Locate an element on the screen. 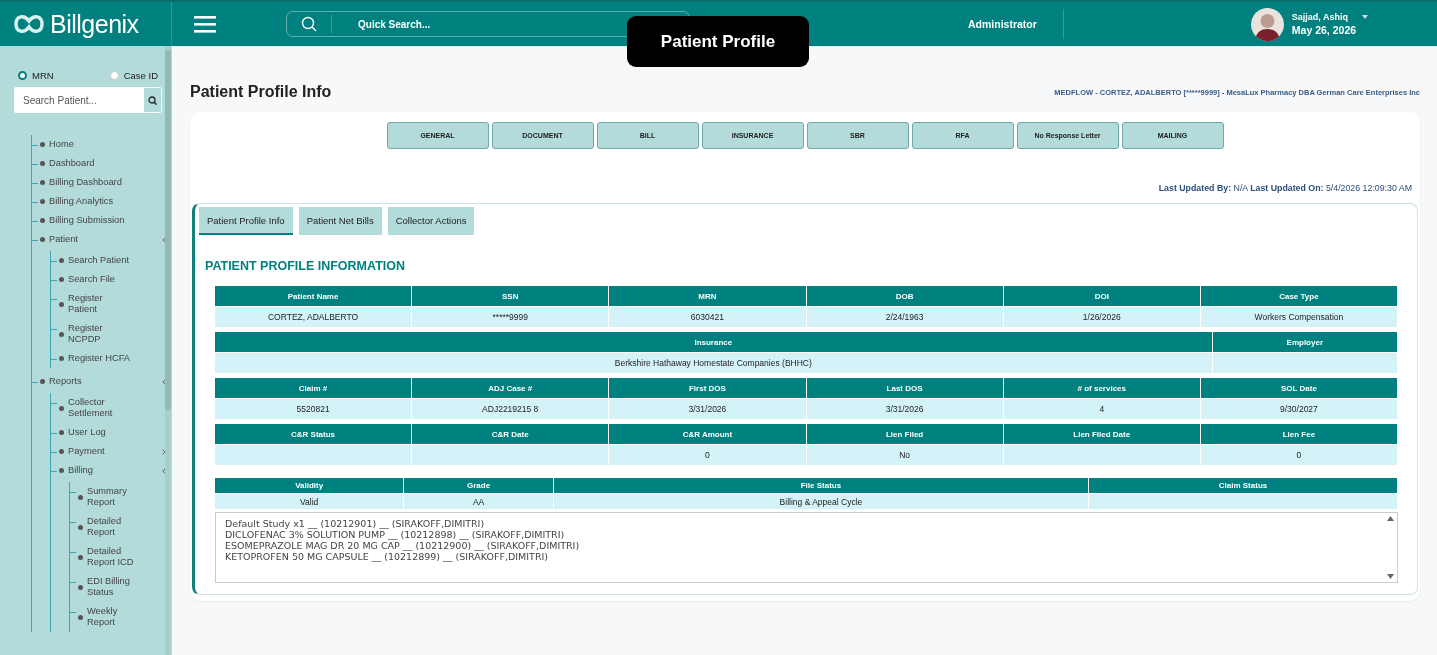 This screenshot has width=1437, height=655. study-item: ESOMEPRAZOLE MAG DR 20 MG CAP __ (10212900) __ (SIRAKOFF,DIMITRI) is located at coordinates (802, 545).